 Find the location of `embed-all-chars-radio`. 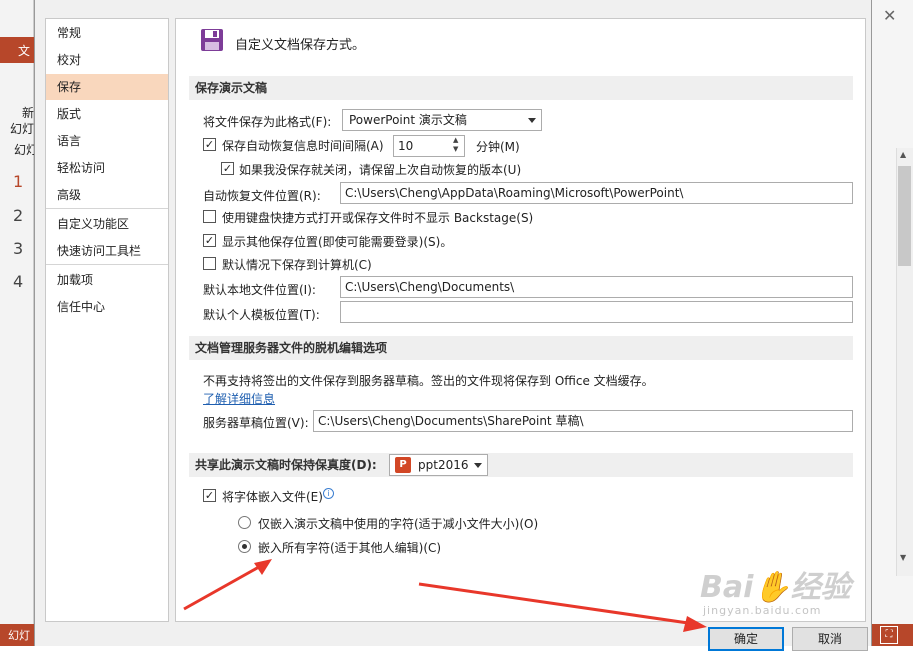

embed-all-chars-radio is located at coordinates (244, 546).